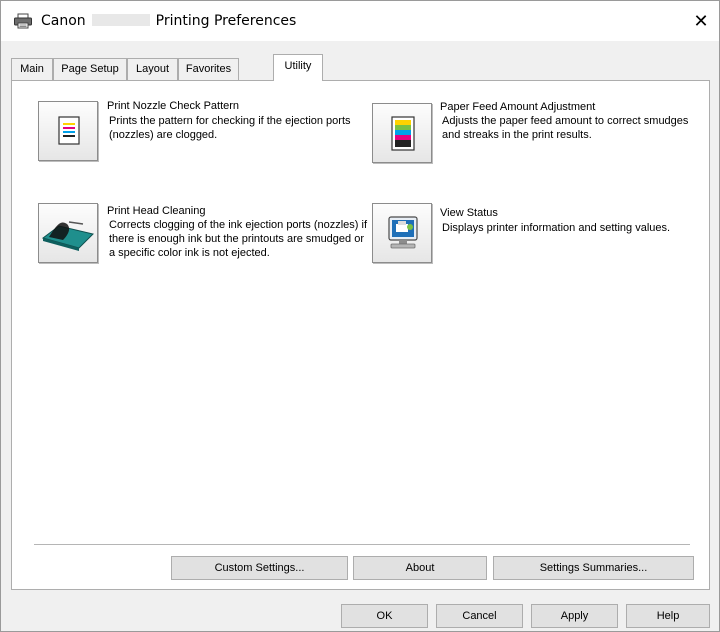  I want to click on view-status-monitor-icon, so click(403, 232).